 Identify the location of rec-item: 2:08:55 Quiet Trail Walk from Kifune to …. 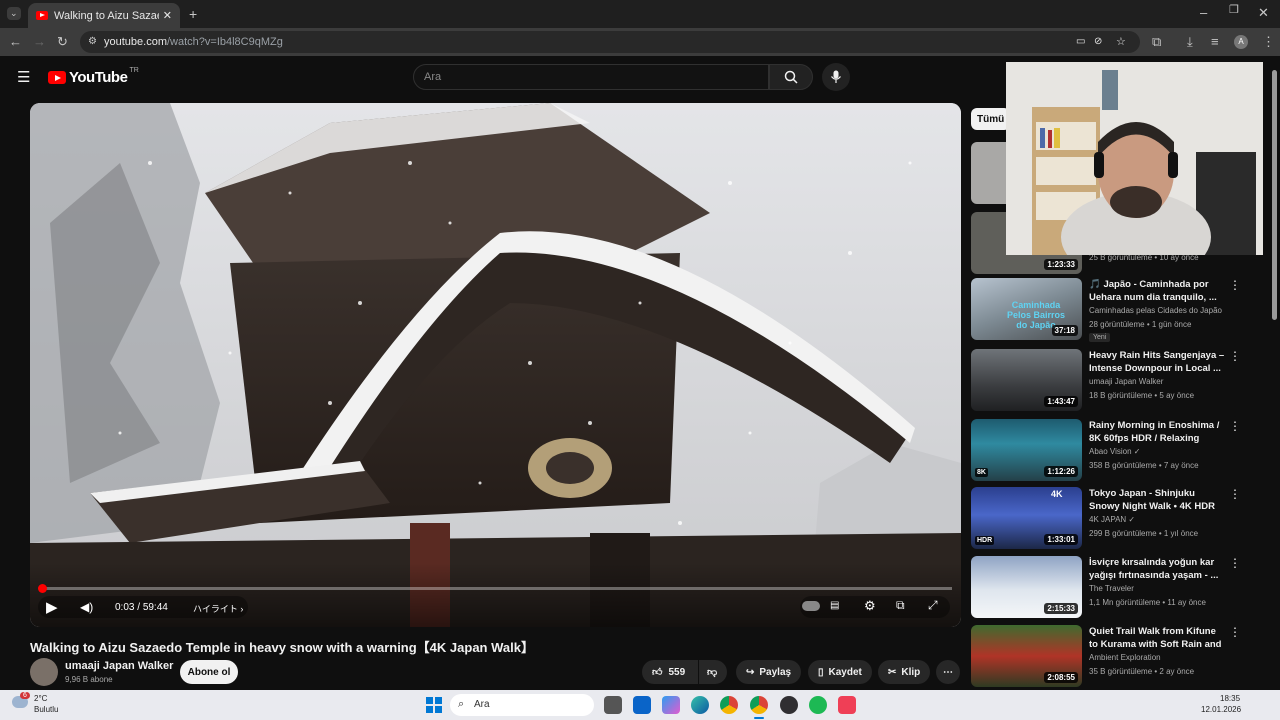
(1116, 656).